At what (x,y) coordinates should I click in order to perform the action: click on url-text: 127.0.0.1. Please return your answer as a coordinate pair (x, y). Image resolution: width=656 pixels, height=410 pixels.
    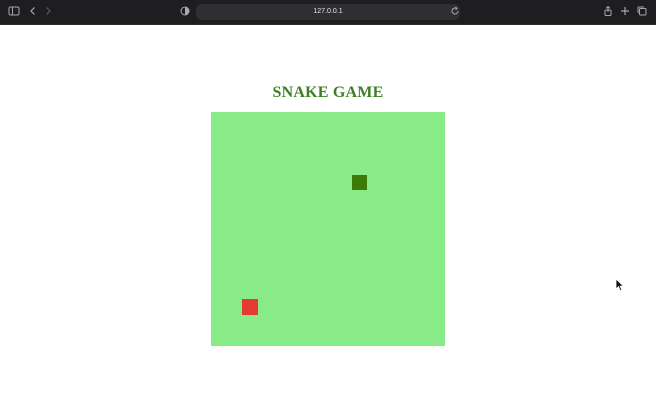
    Looking at the image, I should click on (328, 11).